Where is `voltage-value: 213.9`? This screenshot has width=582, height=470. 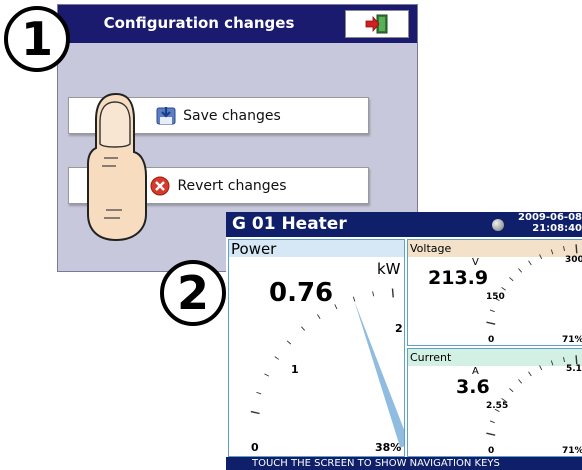
voltage-value: 213.9 is located at coordinates (458, 278).